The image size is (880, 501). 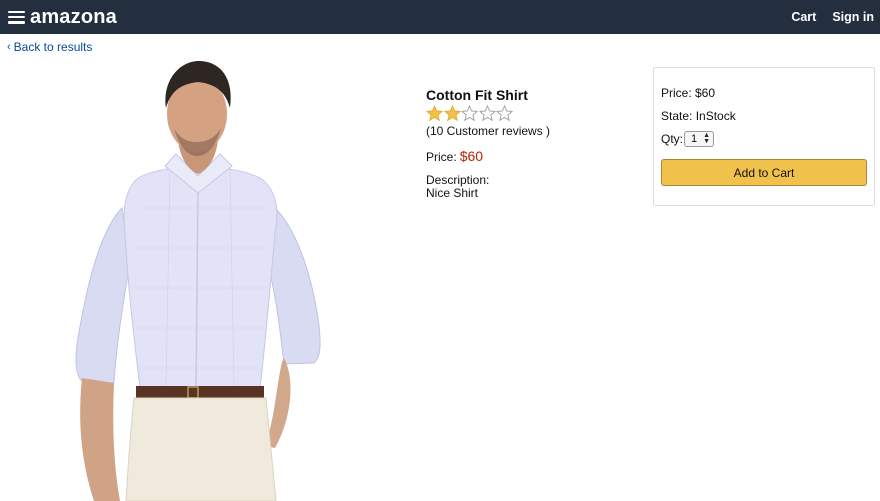 What do you see at coordinates (694, 139) in the screenshot?
I see `qty-value: 1` at bounding box center [694, 139].